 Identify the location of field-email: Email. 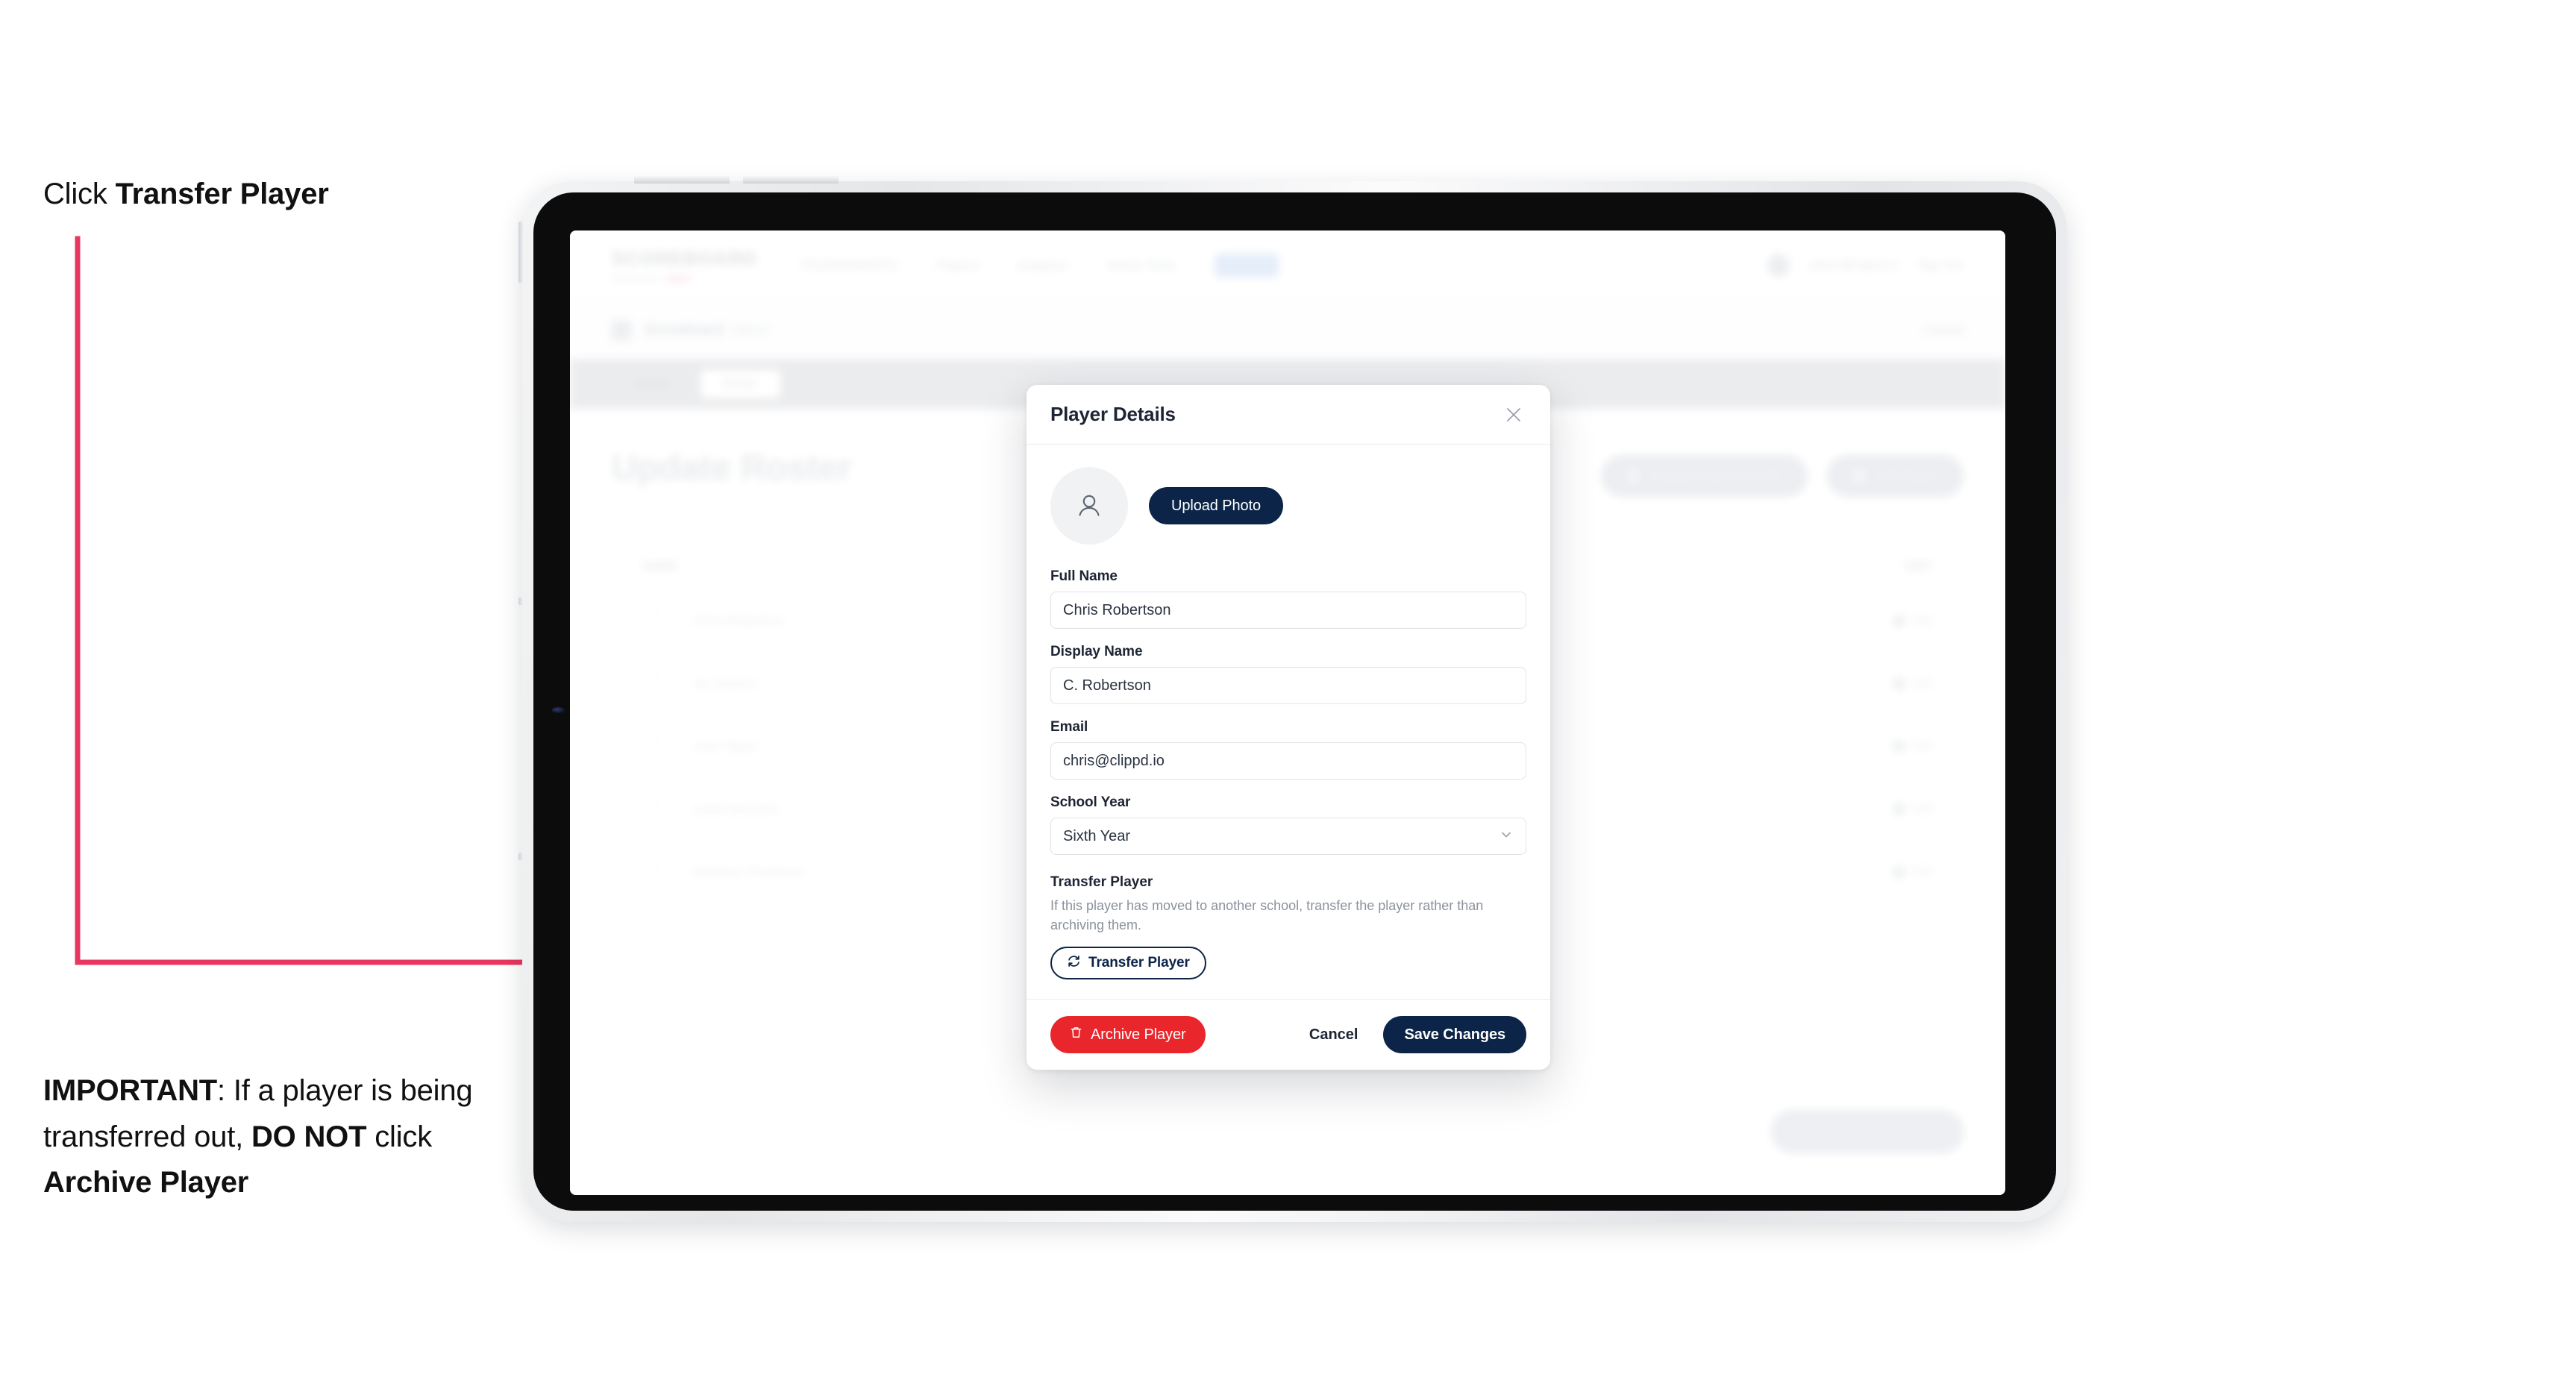
(1288, 749).